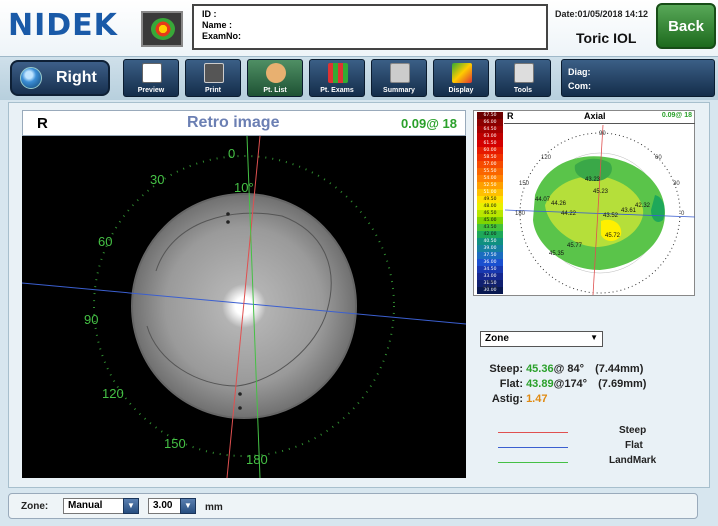 The height and width of the screenshot is (526, 718). What do you see at coordinates (533, 432) in the screenshot?
I see `legend-steep-swatch` at bounding box center [533, 432].